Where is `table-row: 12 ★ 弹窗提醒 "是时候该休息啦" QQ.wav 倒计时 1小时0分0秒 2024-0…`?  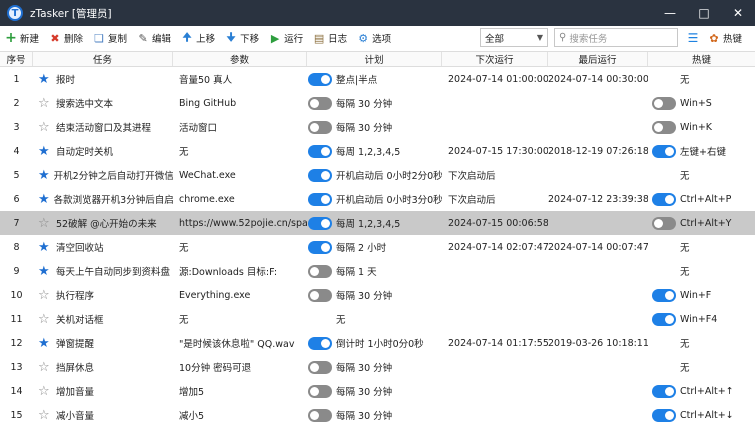 table-row: 12 ★ 弹窗提醒 "是时候该休息啦" QQ.wav 倒计时 1小时0分0秒 2024-0… is located at coordinates (377, 343).